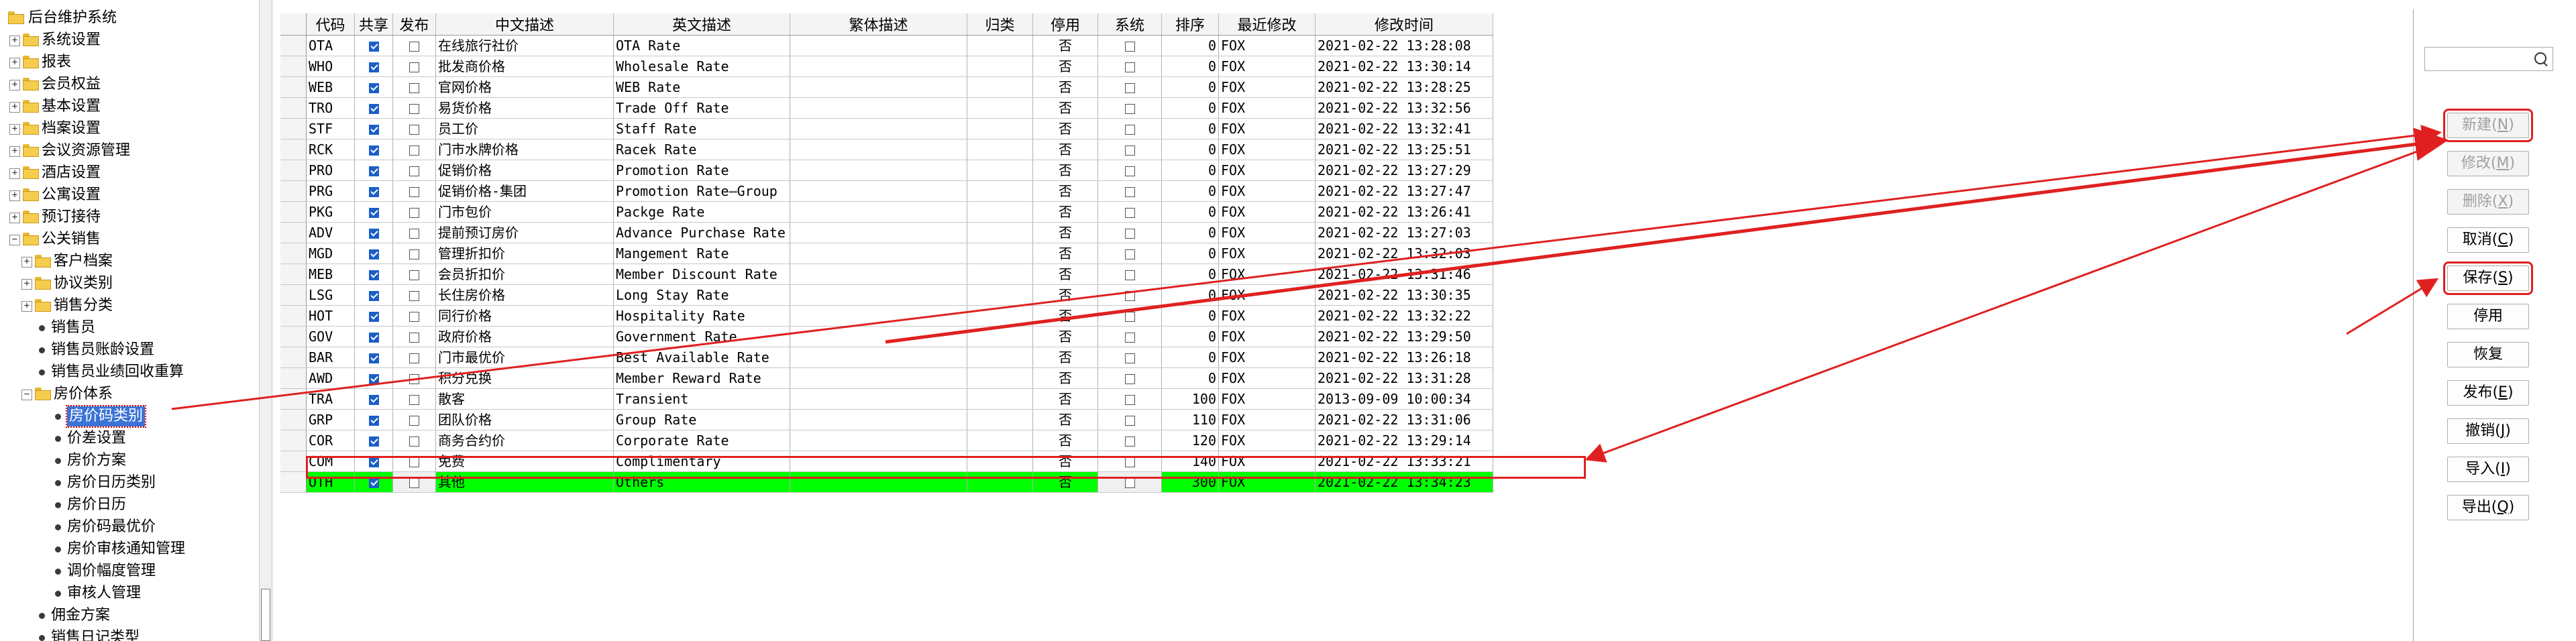  What do you see at coordinates (117, 372) in the screenshot?
I see `tree-item-label: 销售员业绩回收重算` at bounding box center [117, 372].